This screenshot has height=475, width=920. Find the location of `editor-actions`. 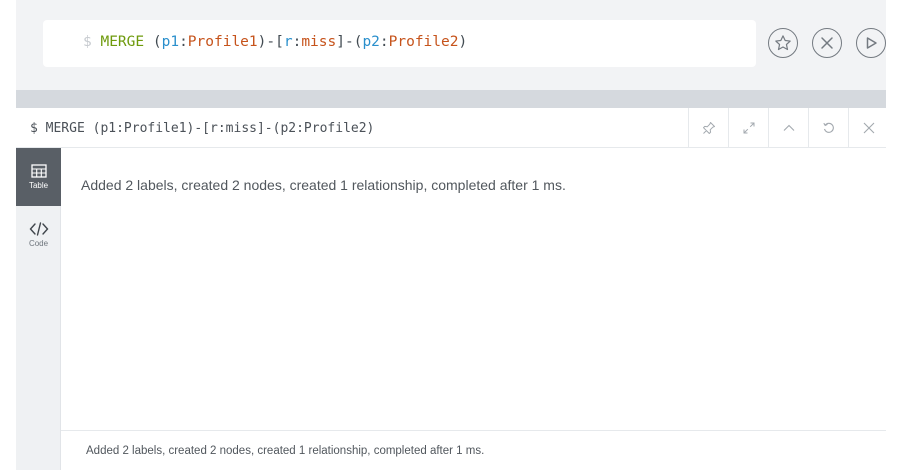

editor-actions is located at coordinates (827, 43).